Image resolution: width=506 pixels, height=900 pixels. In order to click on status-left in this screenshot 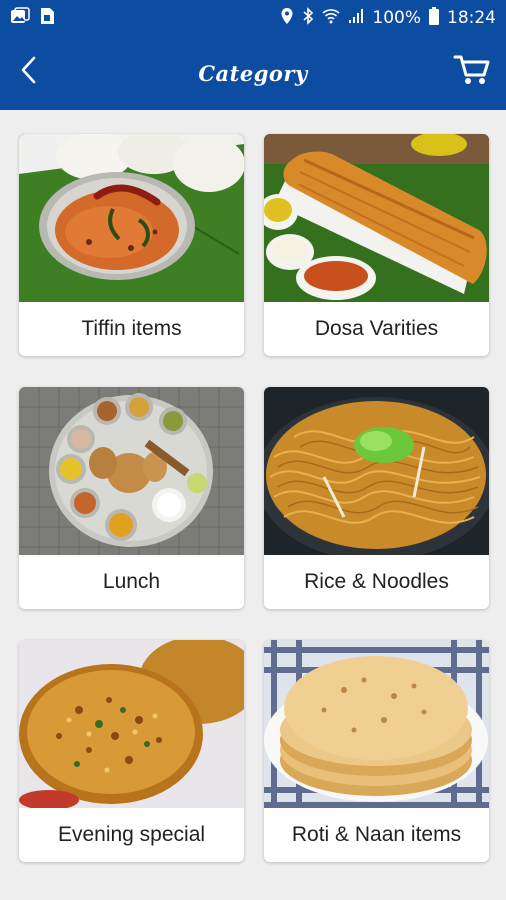, I will do `click(33, 18)`.